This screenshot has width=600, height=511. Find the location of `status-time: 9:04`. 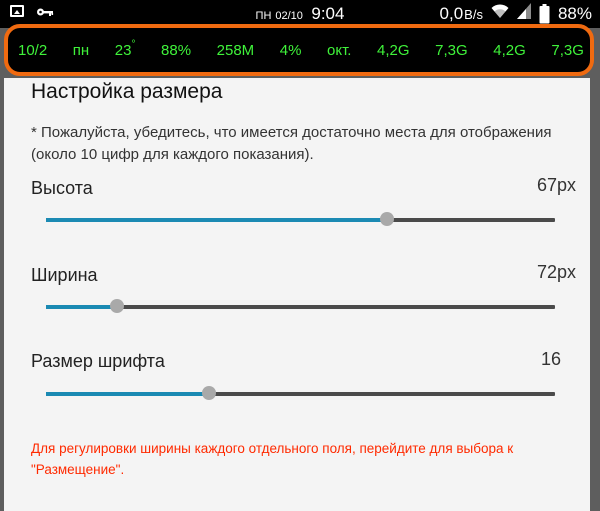

status-time: 9:04 is located at coordinates (328, 13).